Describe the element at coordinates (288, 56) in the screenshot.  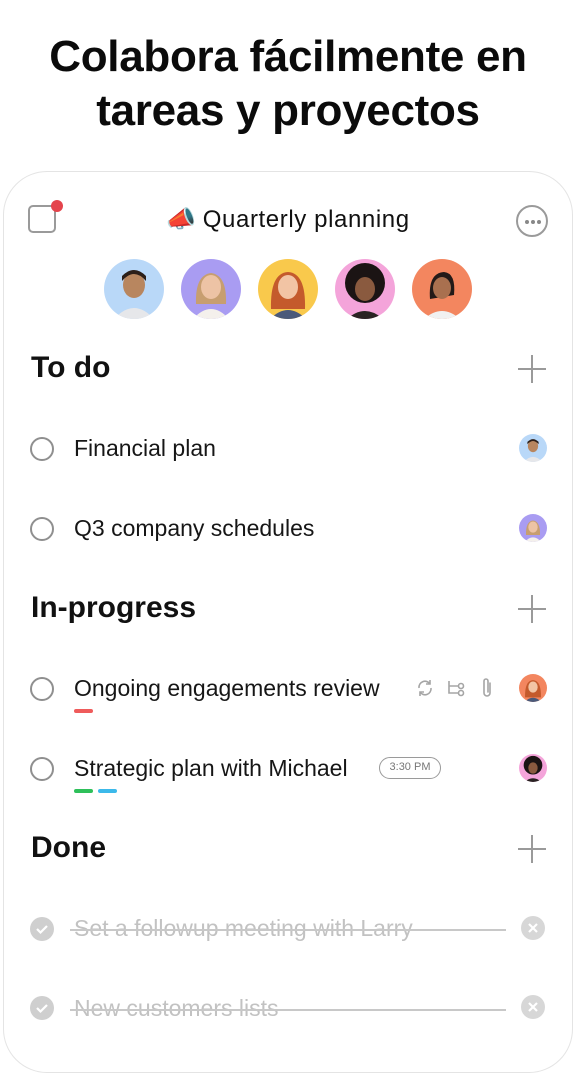
I see `headline-line-1: Colabora fácilmente en` at that location.